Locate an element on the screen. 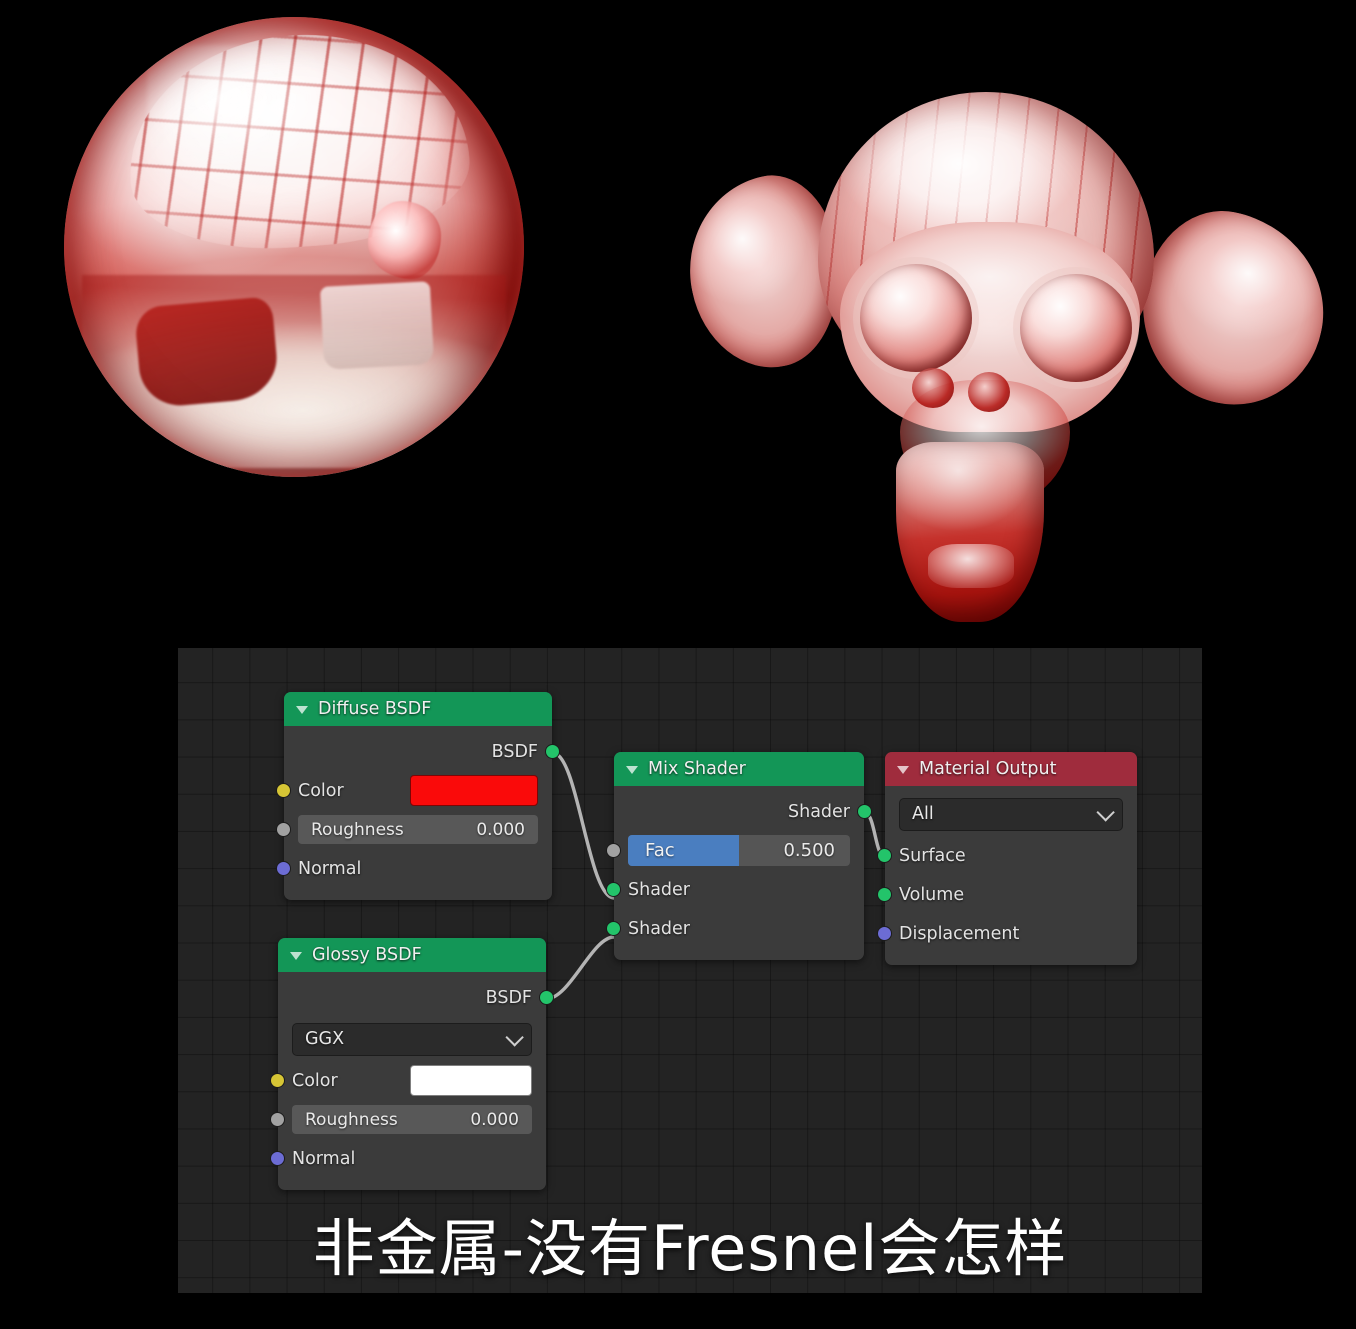  socket-input-fac is located at coordinates (613, 850).